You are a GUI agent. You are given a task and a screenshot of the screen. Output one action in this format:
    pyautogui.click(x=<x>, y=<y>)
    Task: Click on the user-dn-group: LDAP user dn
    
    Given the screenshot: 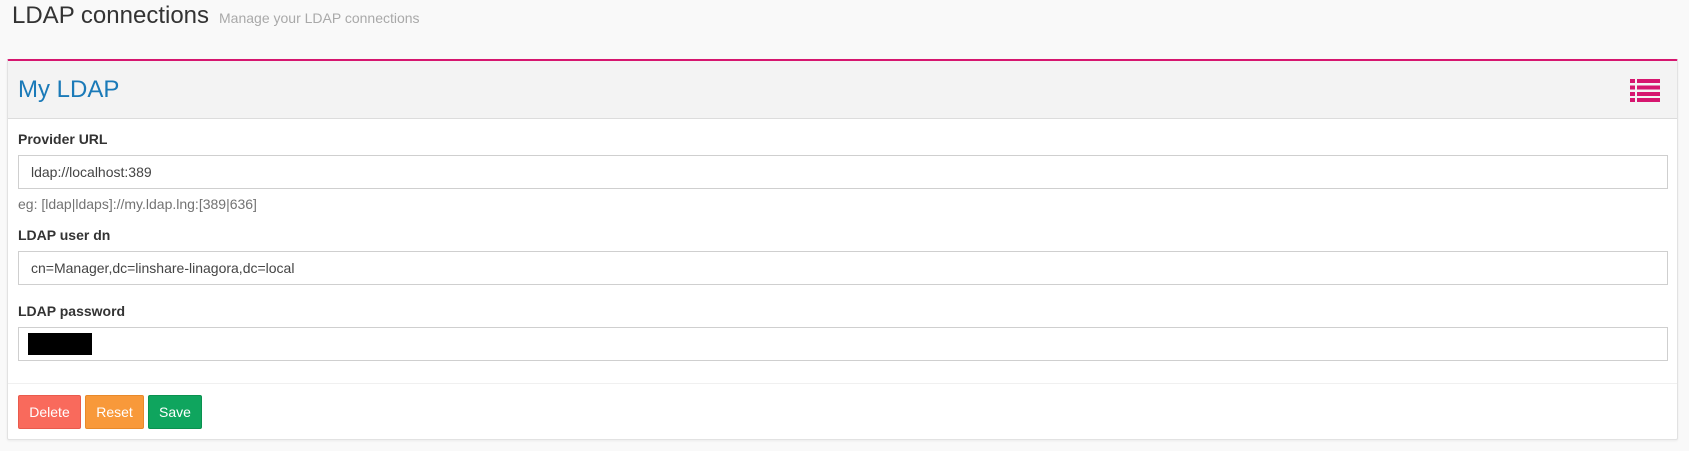 What is the action you would take?
    pyautogui.click(x=843, y=256)
    